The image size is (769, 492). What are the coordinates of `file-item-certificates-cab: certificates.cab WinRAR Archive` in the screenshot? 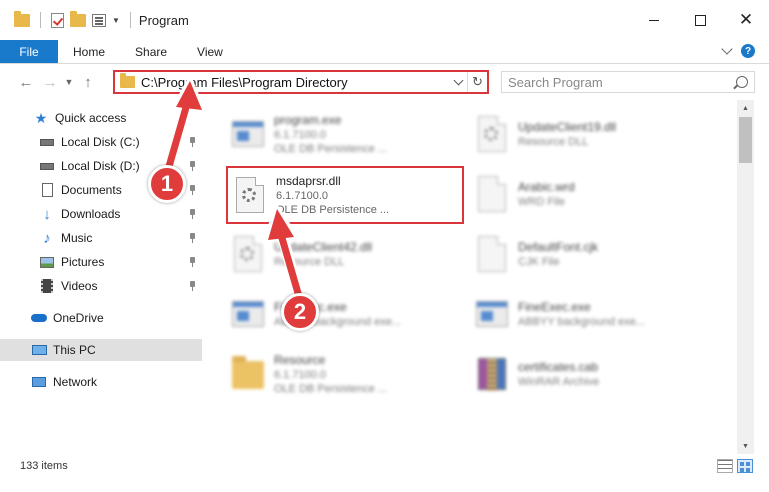 It's located at (594, 374).